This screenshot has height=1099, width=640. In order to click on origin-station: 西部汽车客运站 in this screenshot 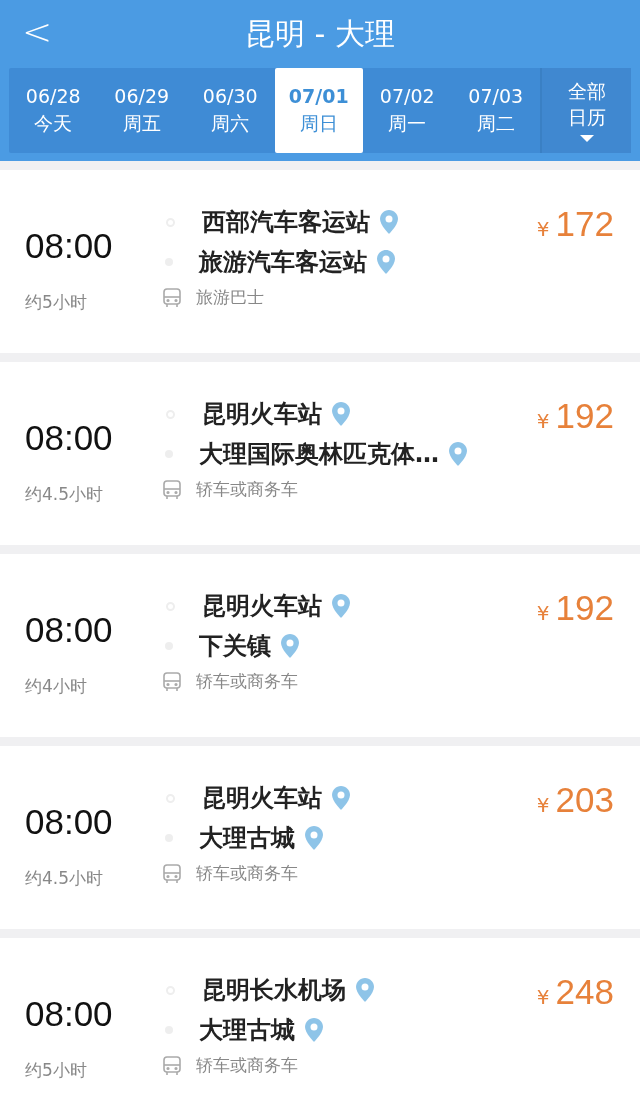, I will do `click(286, 222)`.